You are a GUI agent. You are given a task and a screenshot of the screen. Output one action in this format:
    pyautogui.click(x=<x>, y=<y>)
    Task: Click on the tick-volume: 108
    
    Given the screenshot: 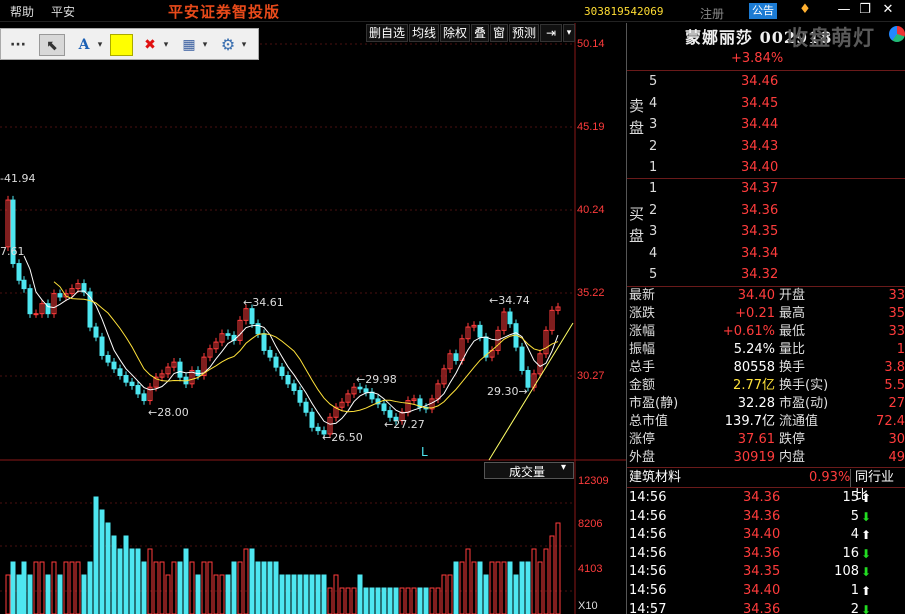 What is the action you would take?
    pyautogui.click(x=846, y=572)
    